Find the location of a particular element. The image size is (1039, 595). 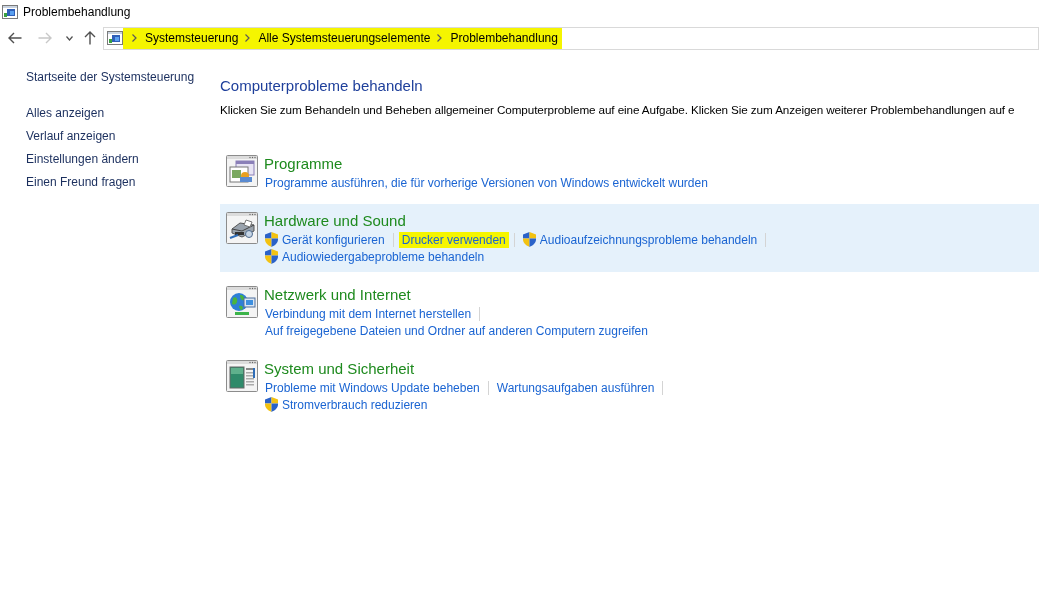

sidebar-link: Alles anzeigen is located at coordinates (65, 113).